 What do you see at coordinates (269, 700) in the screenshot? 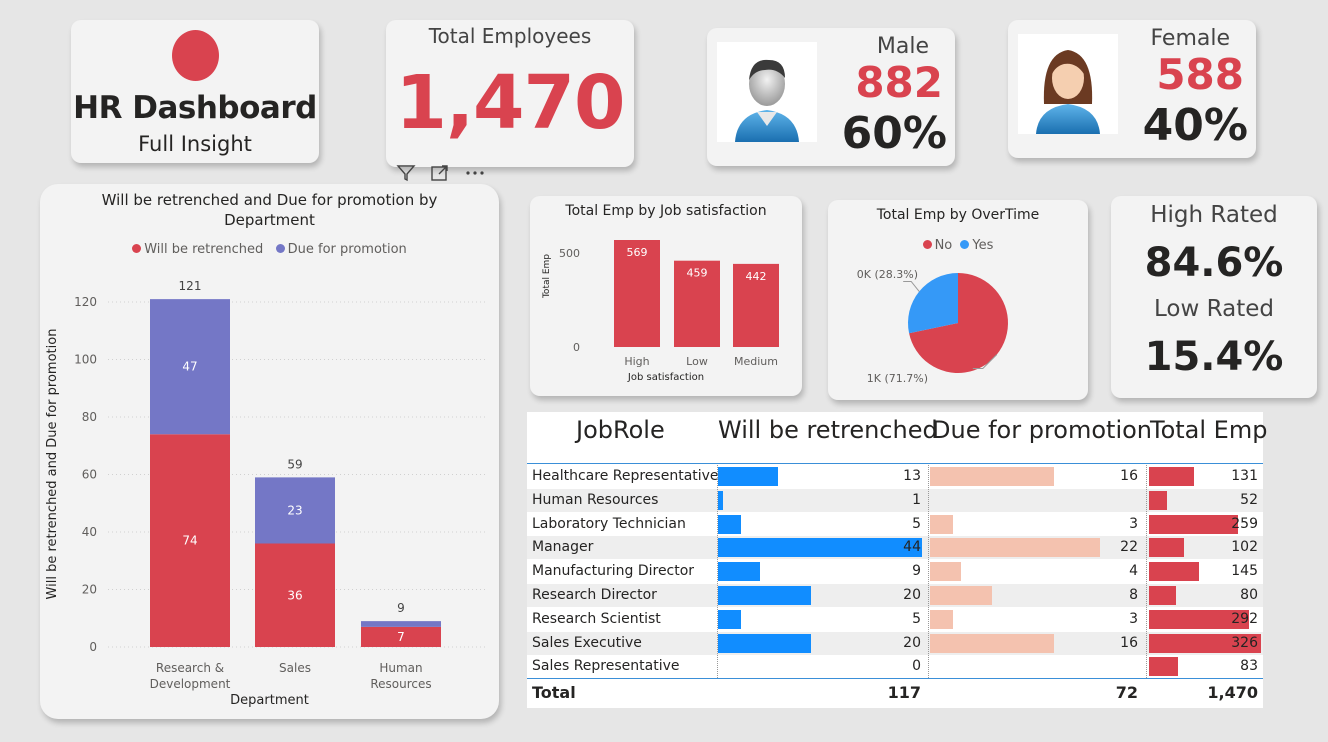
I see `department-chart-x-axis-label: Department` at bounding box center [269, 700].